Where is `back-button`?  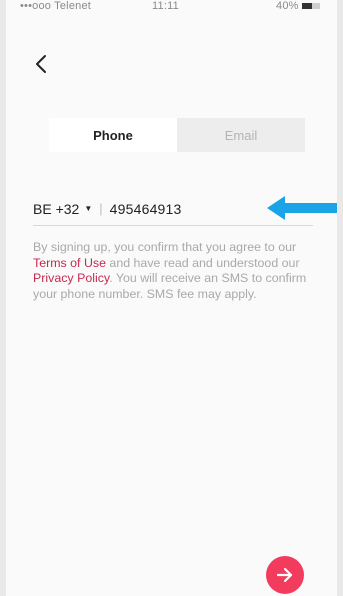 back-button is located at coordinates (41, 64).